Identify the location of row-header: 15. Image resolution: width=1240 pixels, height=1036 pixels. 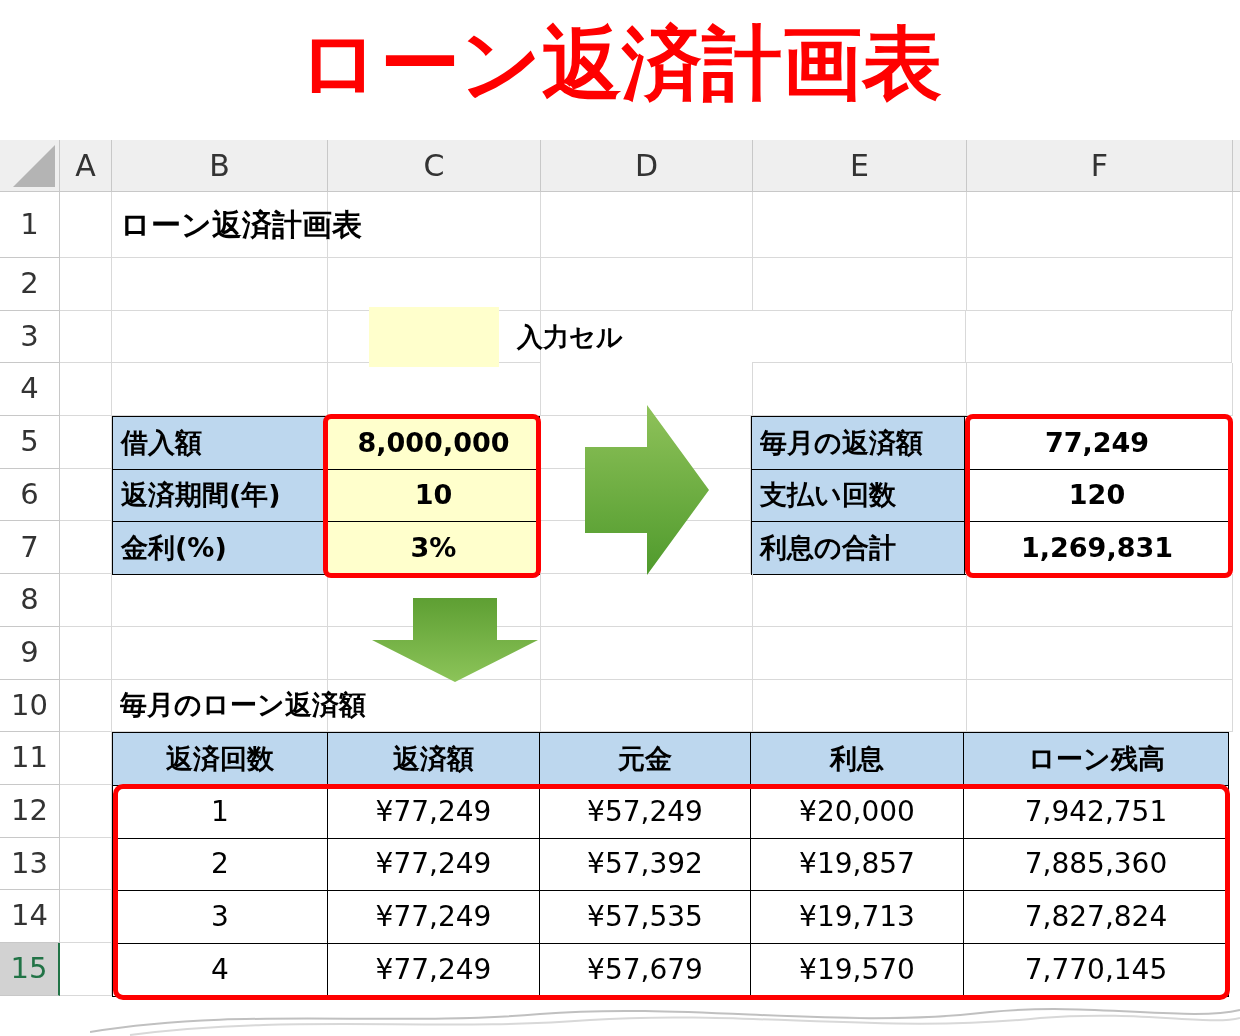
(30, 969).